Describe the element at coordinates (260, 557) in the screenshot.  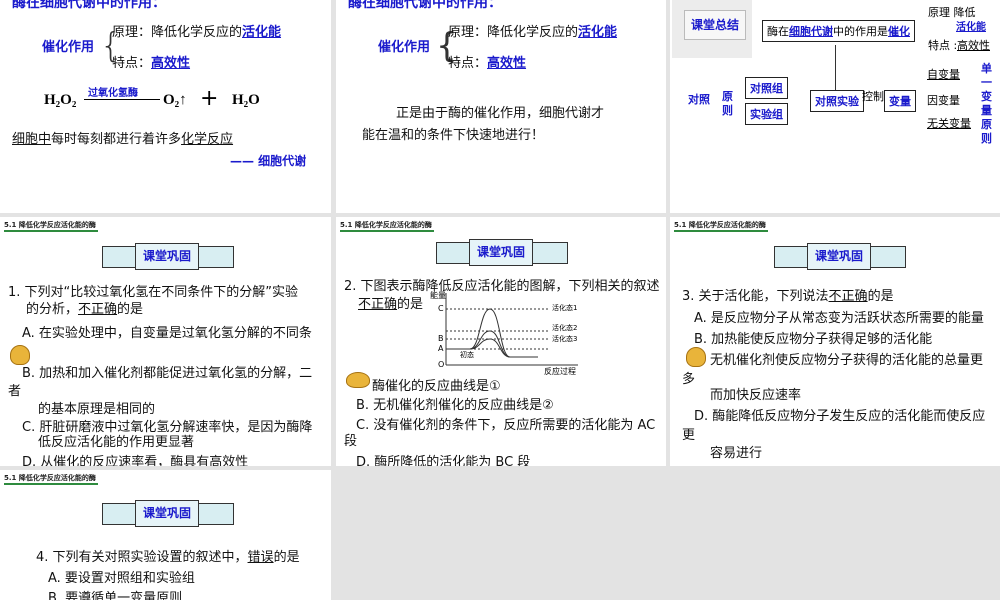
I see `text: 错误` at that location.